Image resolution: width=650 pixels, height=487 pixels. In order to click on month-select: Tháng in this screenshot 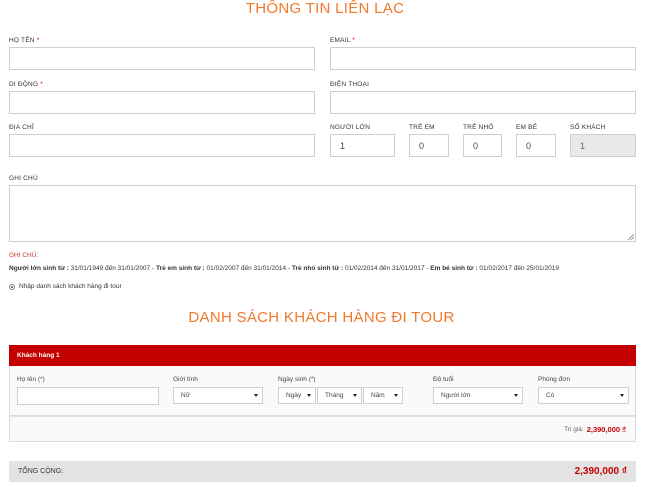, I will do `click(339, 395)`.